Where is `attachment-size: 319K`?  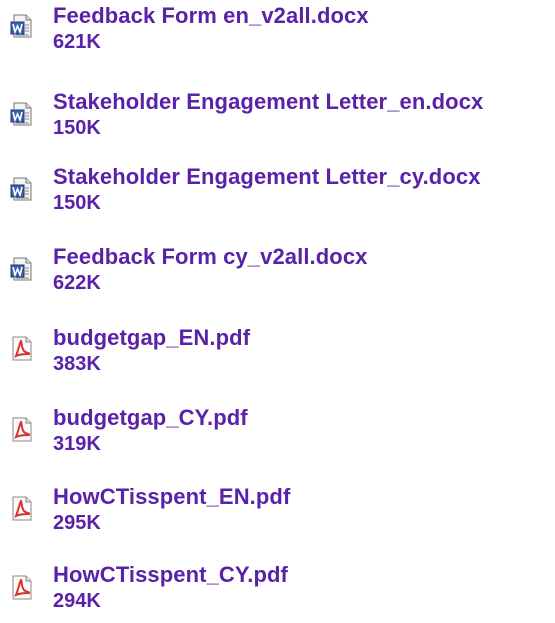
attachment-size: 319K is located at coordinates (77, 444).